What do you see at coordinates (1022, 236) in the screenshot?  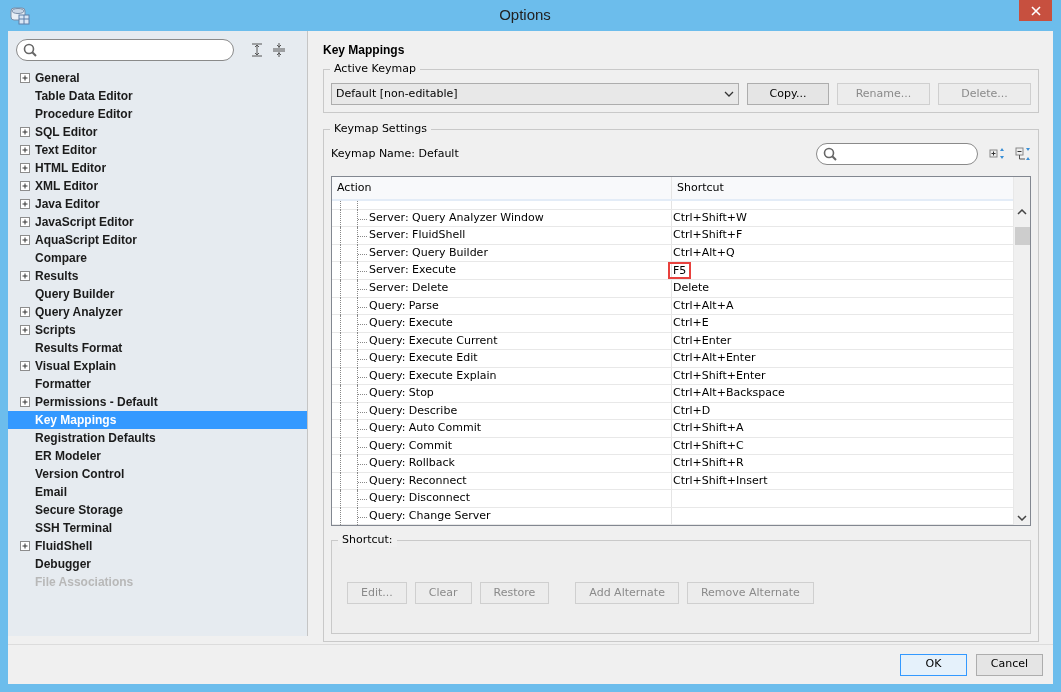 I see `scrollbar-thumb` at bounding box center [1022, 236].